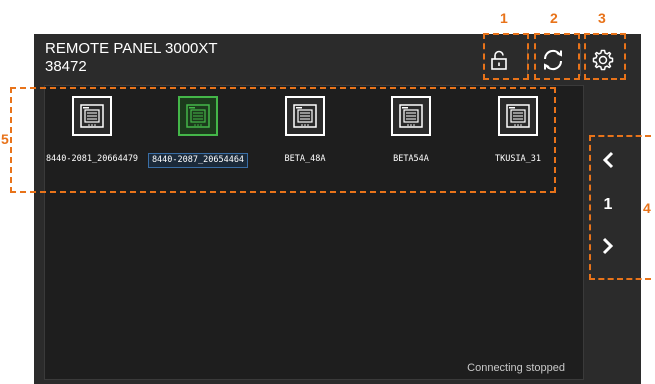  I want to click on app-title: REMOTE PANEL 3000XT 38472, so click(131, 58).